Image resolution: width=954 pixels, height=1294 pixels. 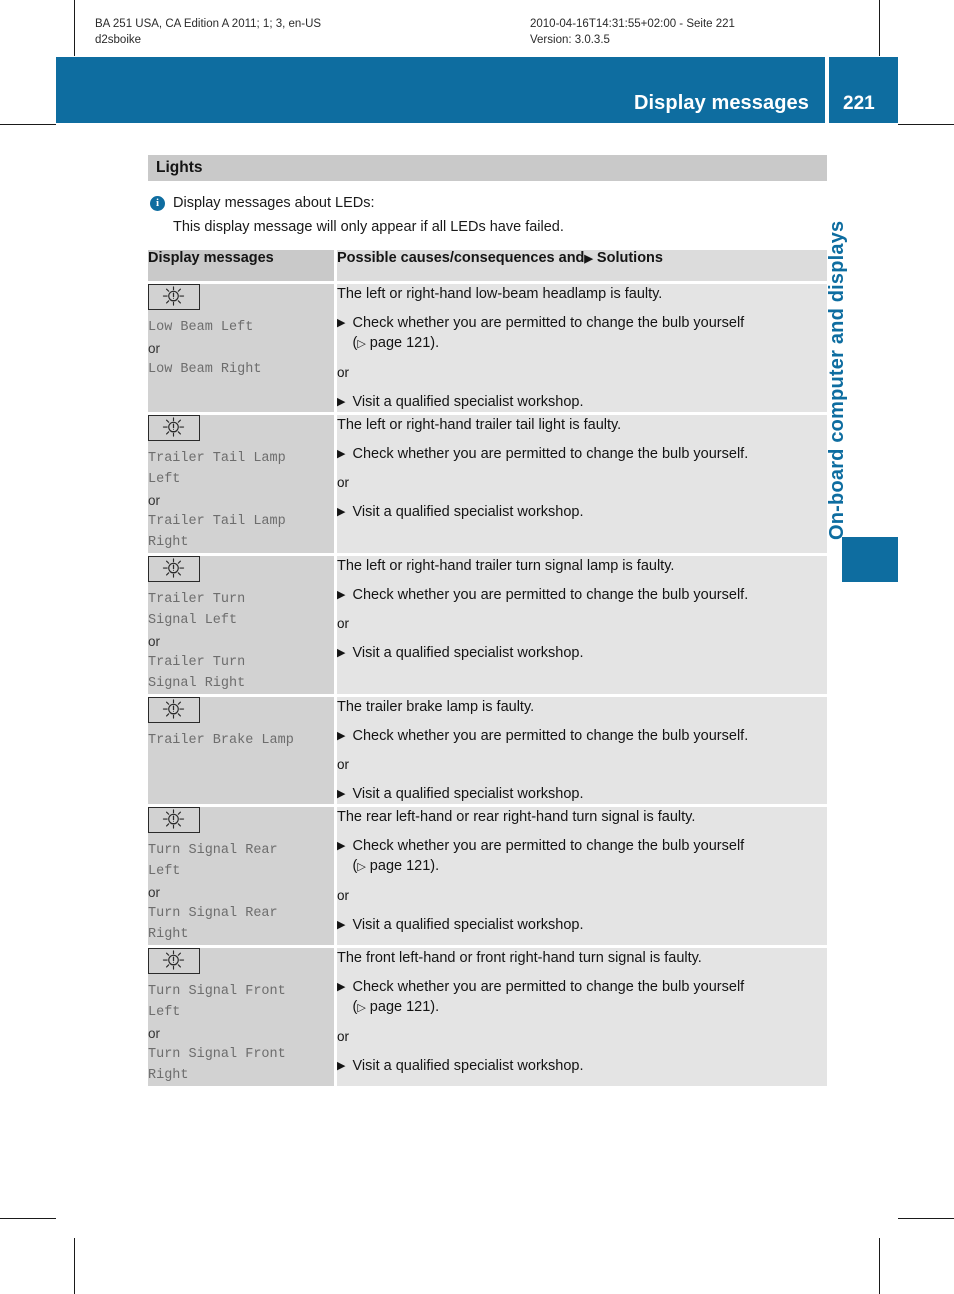 I want to click on display-message-cell: Trailer Brake Lamp, so click(x=241, y=749).